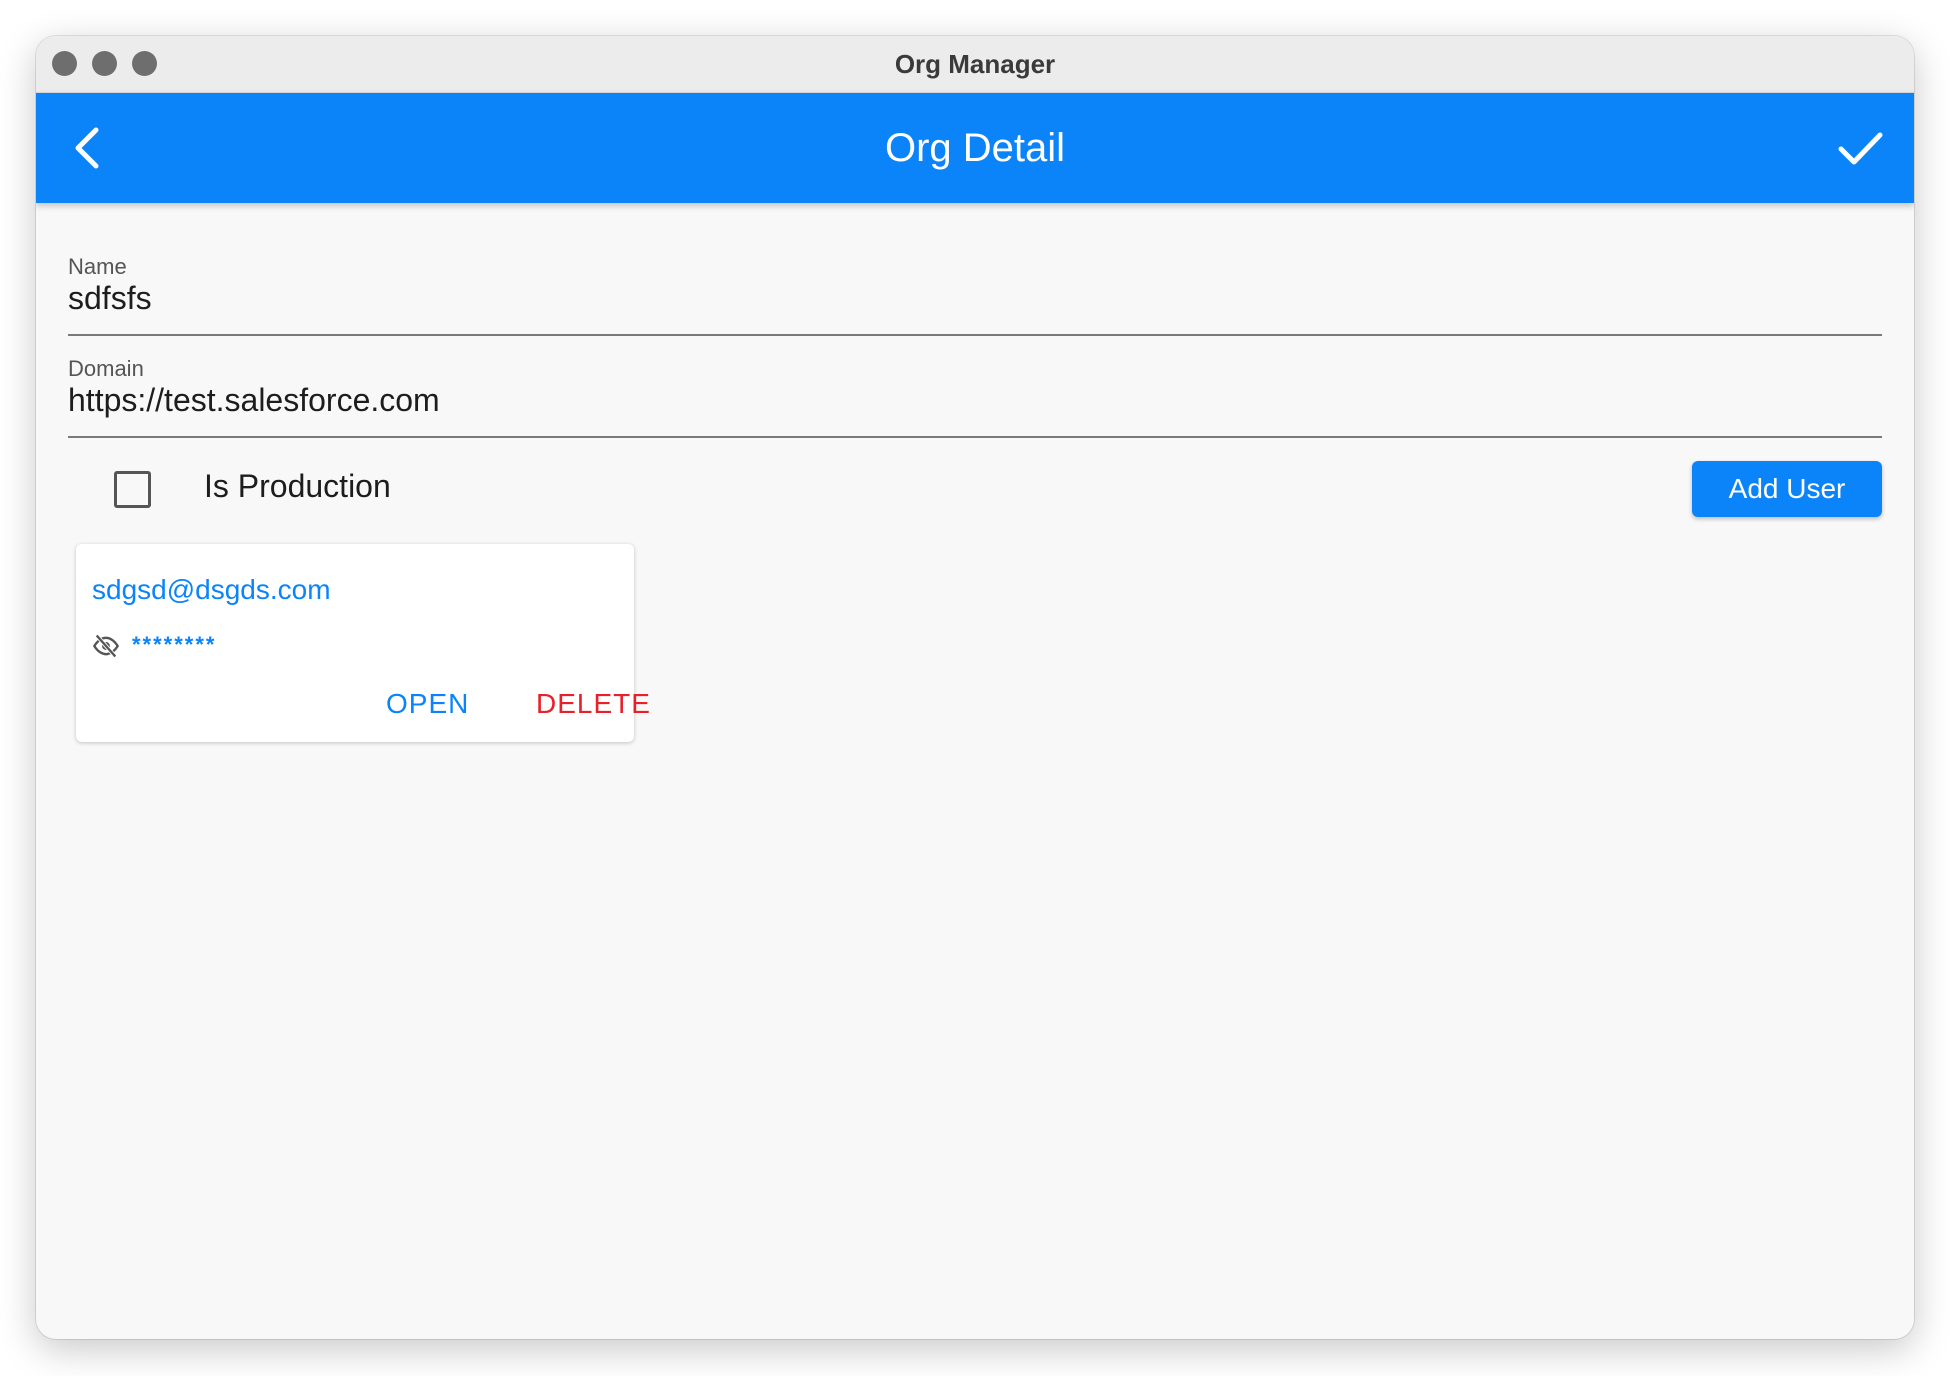 The height and width of the screenshot is (1376, 1950). Describe the element at coordinates (427, 704) in the screenshot. I see `open-button: OPEN` at that location.